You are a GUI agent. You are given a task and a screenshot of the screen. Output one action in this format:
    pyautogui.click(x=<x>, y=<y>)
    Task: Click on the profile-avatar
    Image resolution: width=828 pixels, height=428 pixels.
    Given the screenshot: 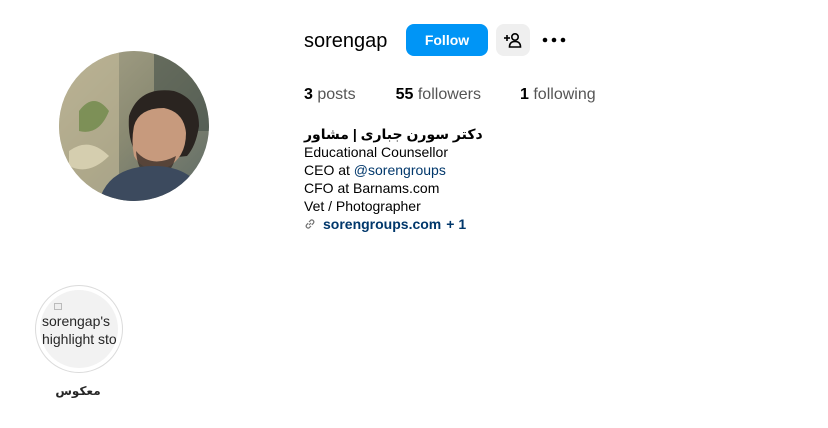 What is the action you would take?
    pyautogui.click(x=134, y=126)
    